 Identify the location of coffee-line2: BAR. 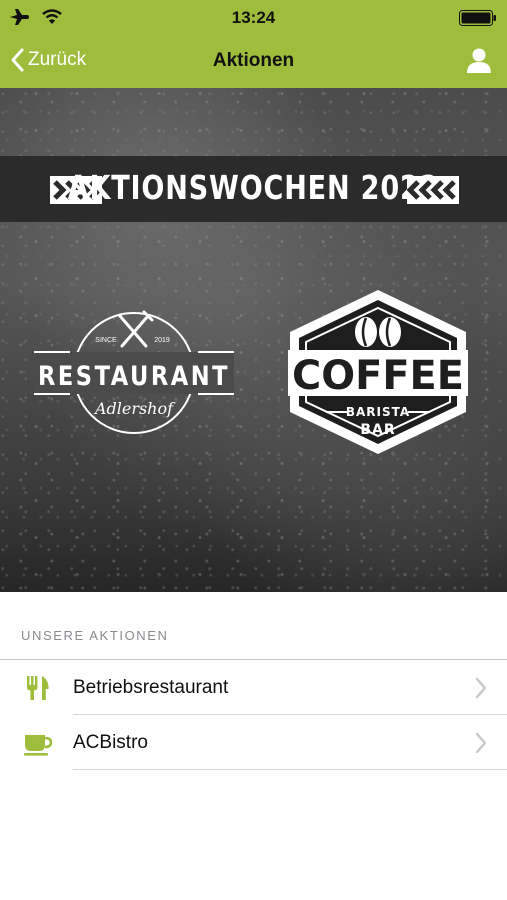
(377, 430).